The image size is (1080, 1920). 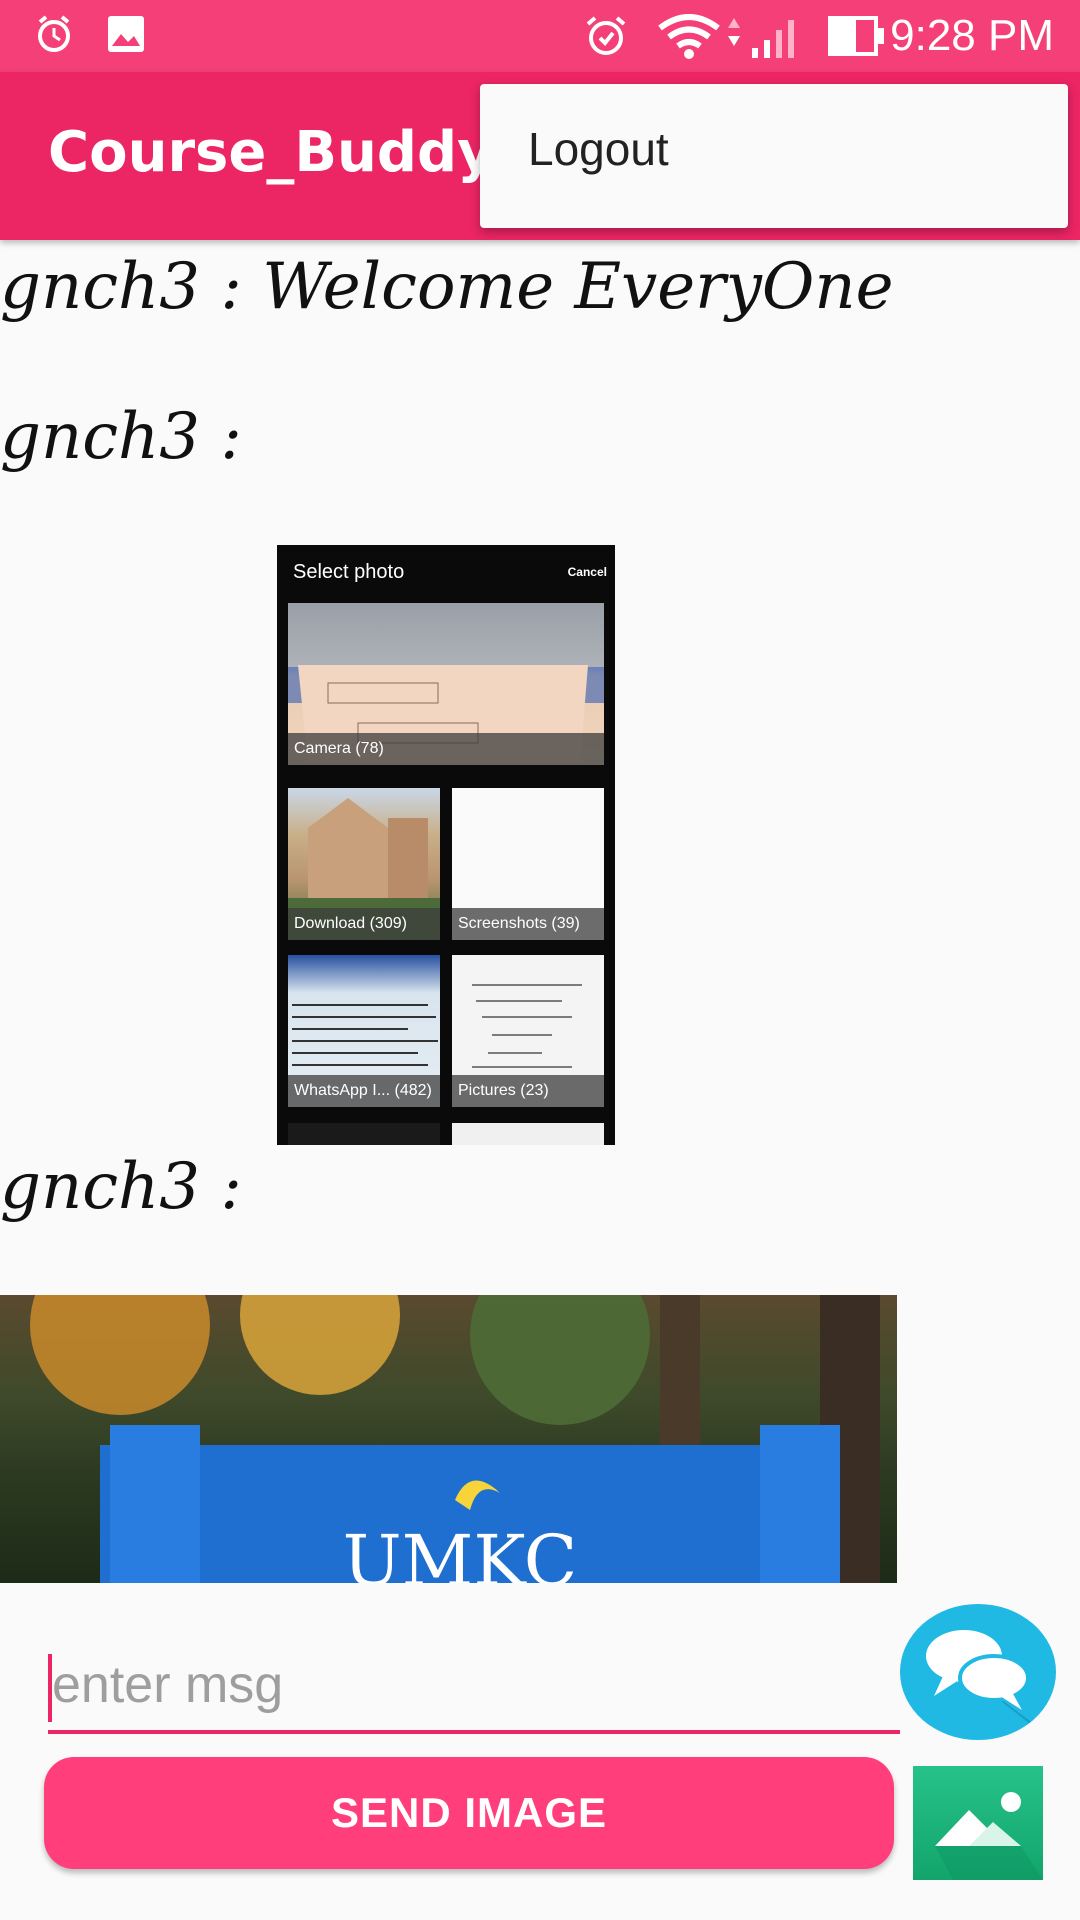 What do you see at coordinates (474, 1687) in the screenshot?
I see `message-input` at bounding box center [474, 1687].